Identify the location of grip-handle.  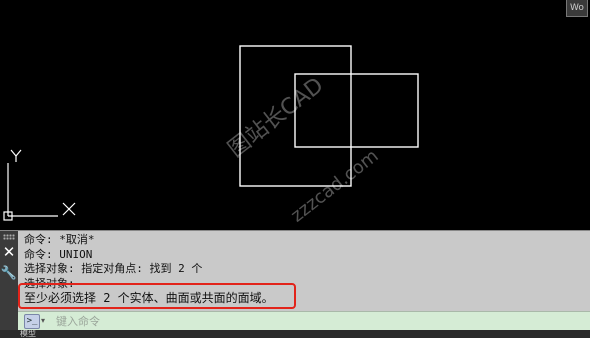
(9, 237).